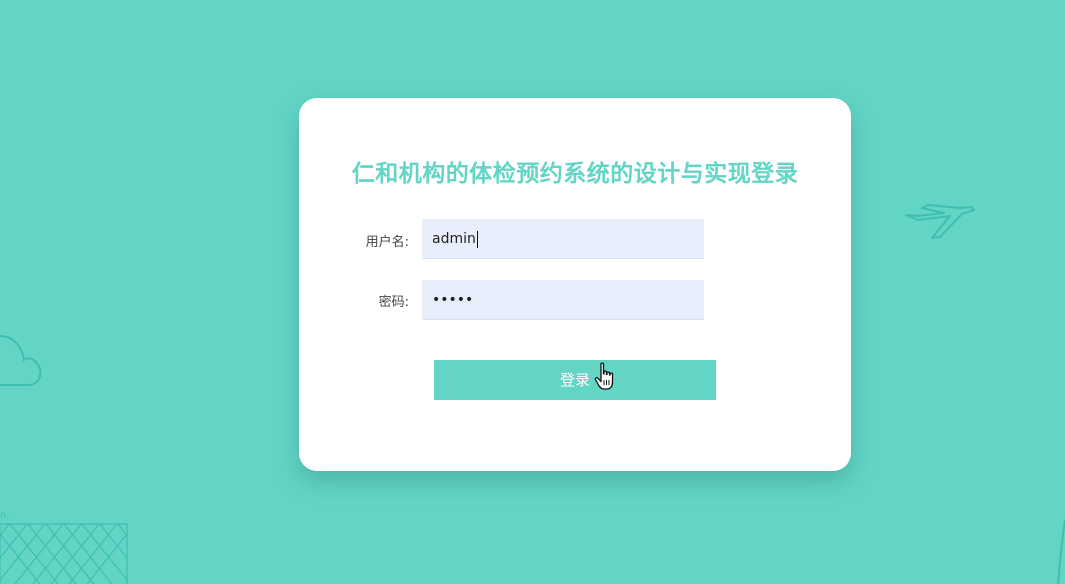  Describe the element at coordinates (604, 376) in the screenshot. I see `hand-pointer-cursor-icon` at that location.